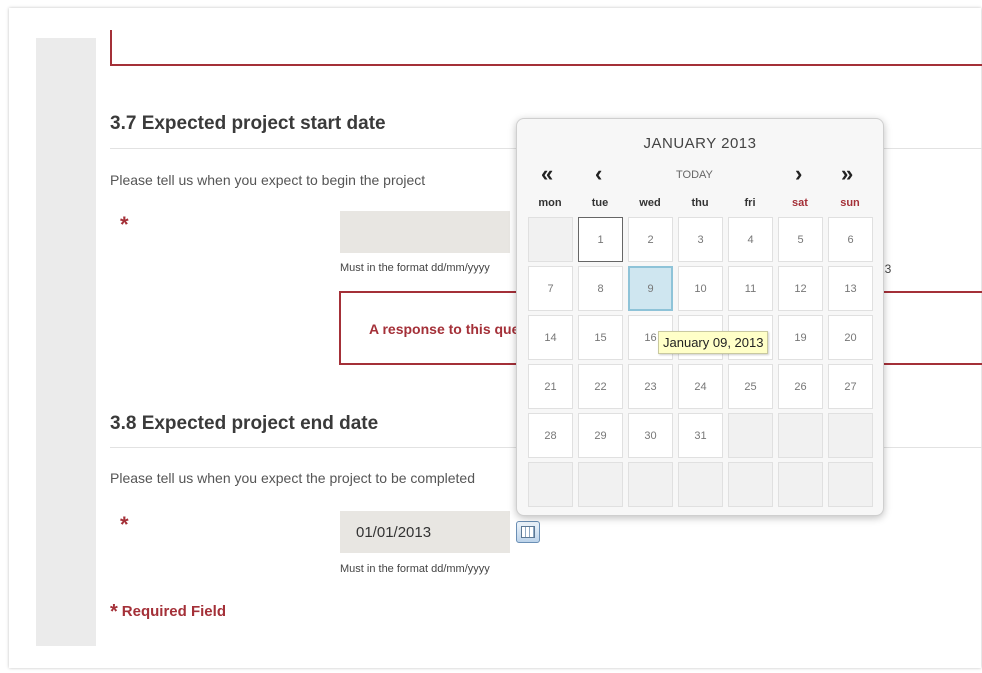 Image resolution: width=982 pixels, height=673 pixels. What do you see at coordinates (600, 337) in the screenshot?
I see `calendar-day-15: 15` at bounding box center [600, 337].